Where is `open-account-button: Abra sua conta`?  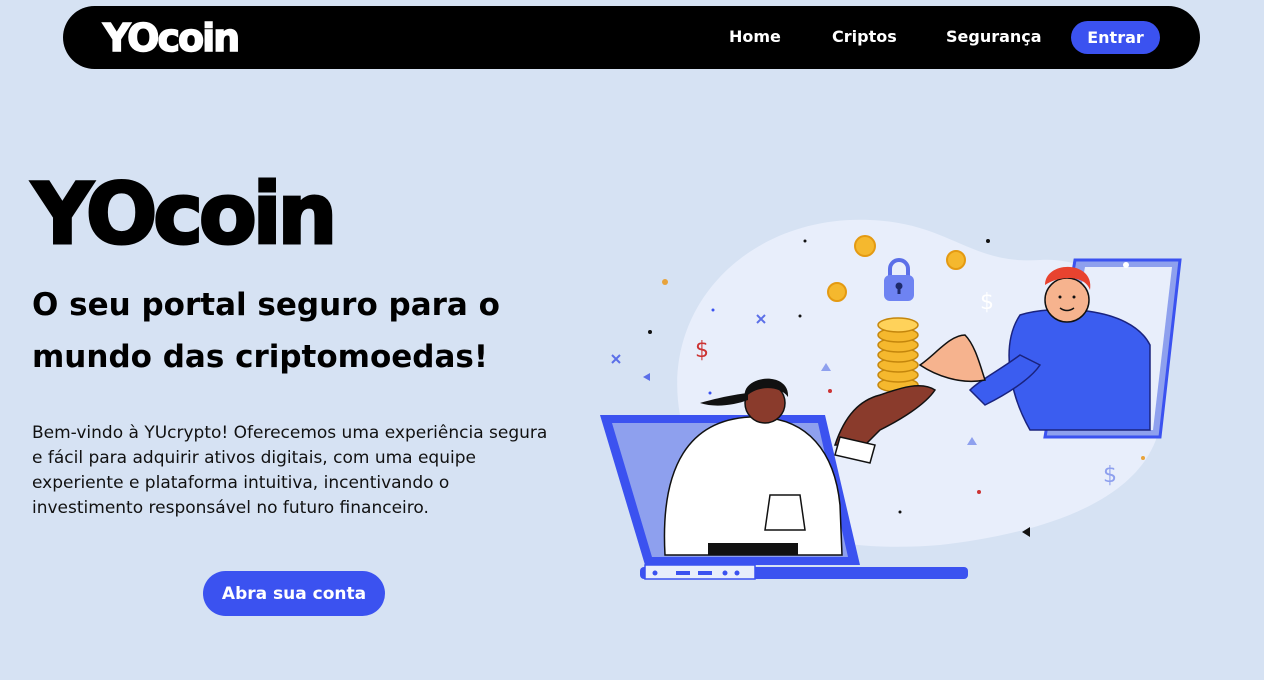
open-account-button: Abra sua conta is located at coordinates (294, 593).